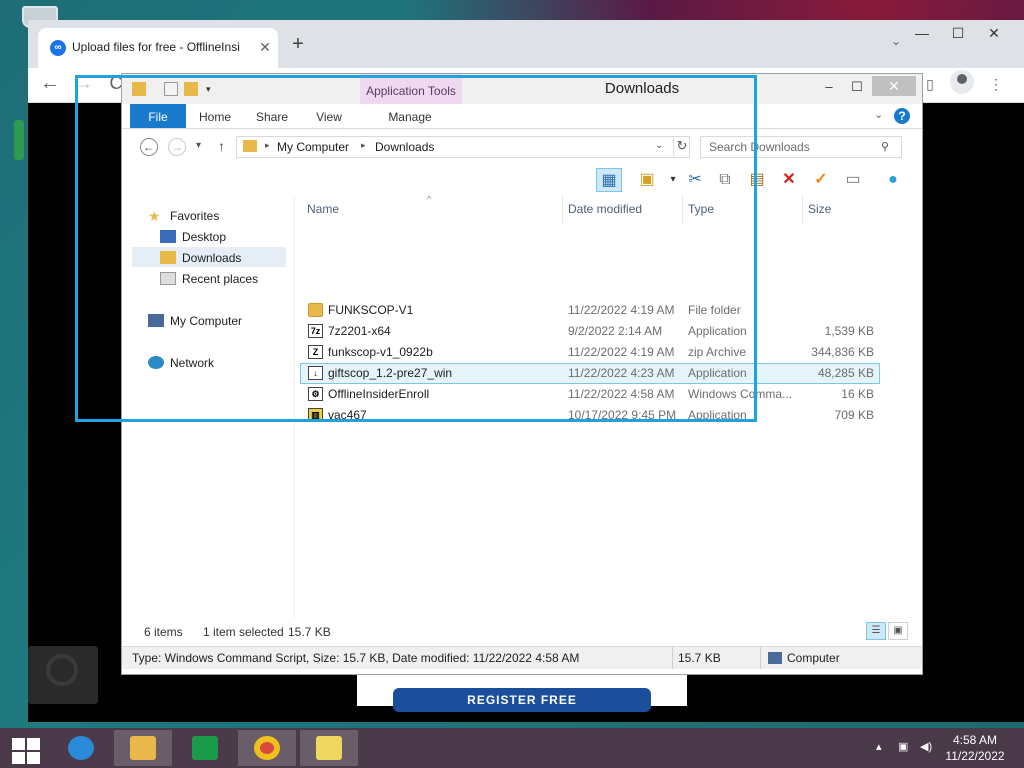 Image resolution: width=1024 pixels, height=768 pixels. I want to click on preview-pane-icon: ▦, so click(609, 180).